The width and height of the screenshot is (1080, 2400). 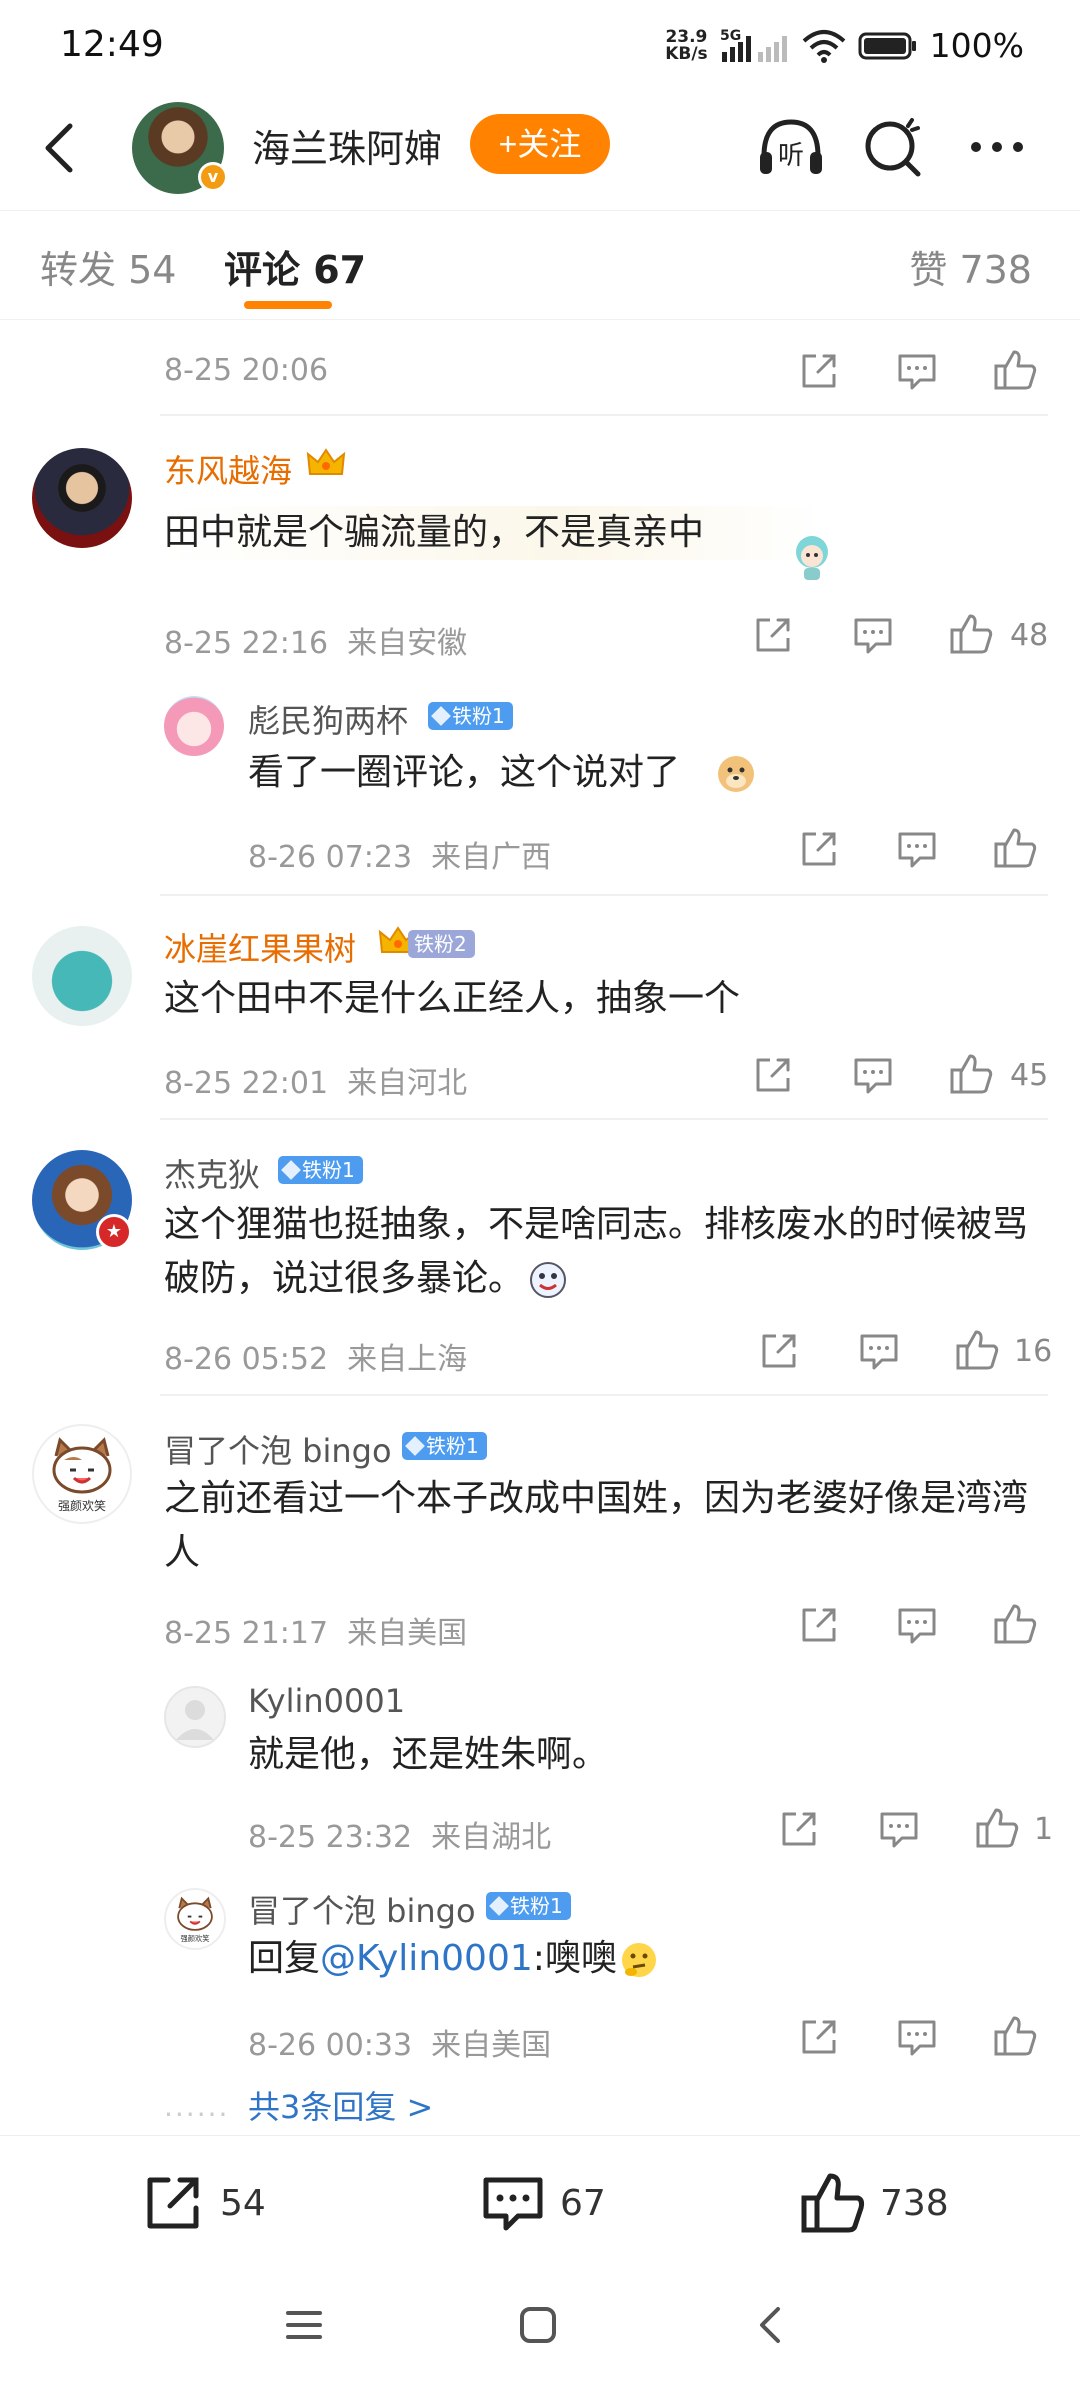 What do you see at coordinates (548, 1280) in the screenshot?
I see `laugh-emoji-icon` at bounding box center [548, 1280].